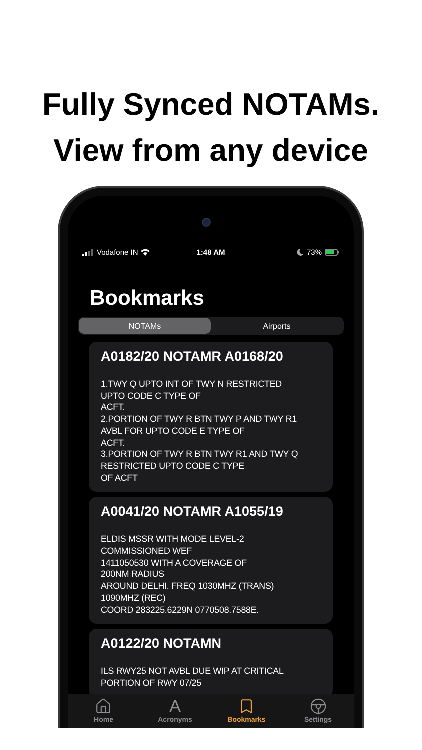  What do you see at coordinates (193, 678) in the screenshot?
I see `notam-text: ILS RWY25 NOT AVBL DUE WIP AT CRITICAL PORTION OF RWY 07/25` at bounding box center [193, 678].